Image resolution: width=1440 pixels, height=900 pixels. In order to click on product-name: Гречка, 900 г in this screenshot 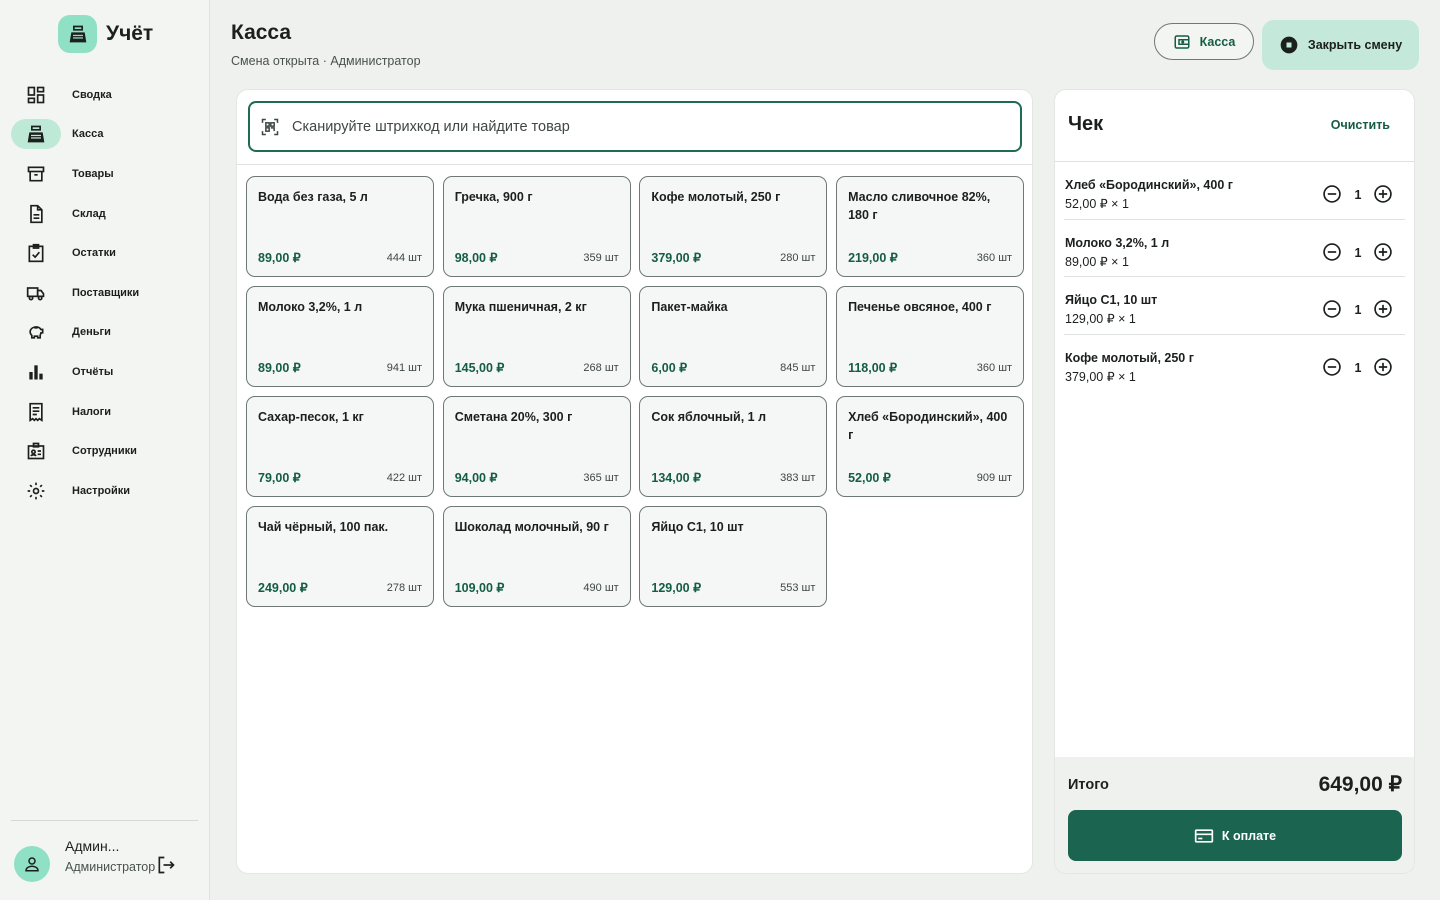, I will do `click(493, 197)`.